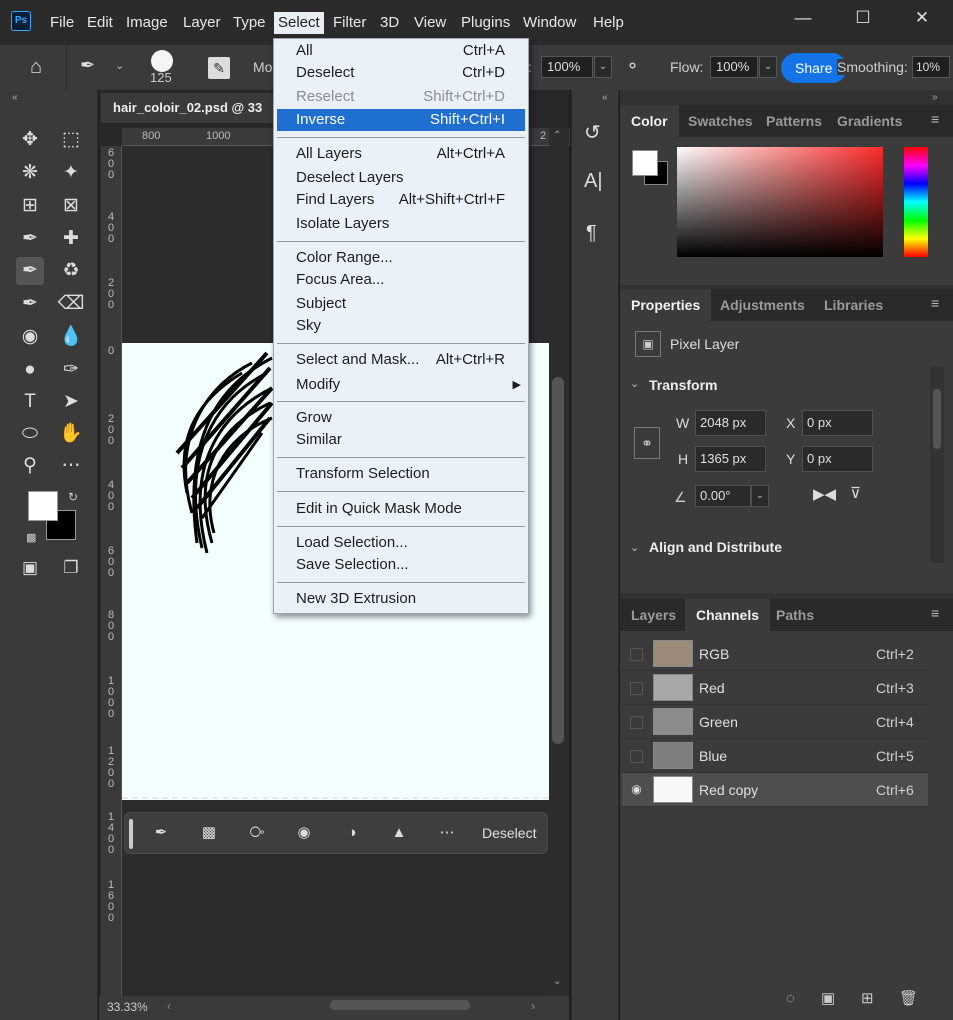 The width and height of the screenshot is (953, 1020). What do you see at coordinates (401, 360) in the screenshot?
I see `menu-item-select-and-mask: Select and Mask... Alt+Ctrl+R` at bounding box center [401, 360].